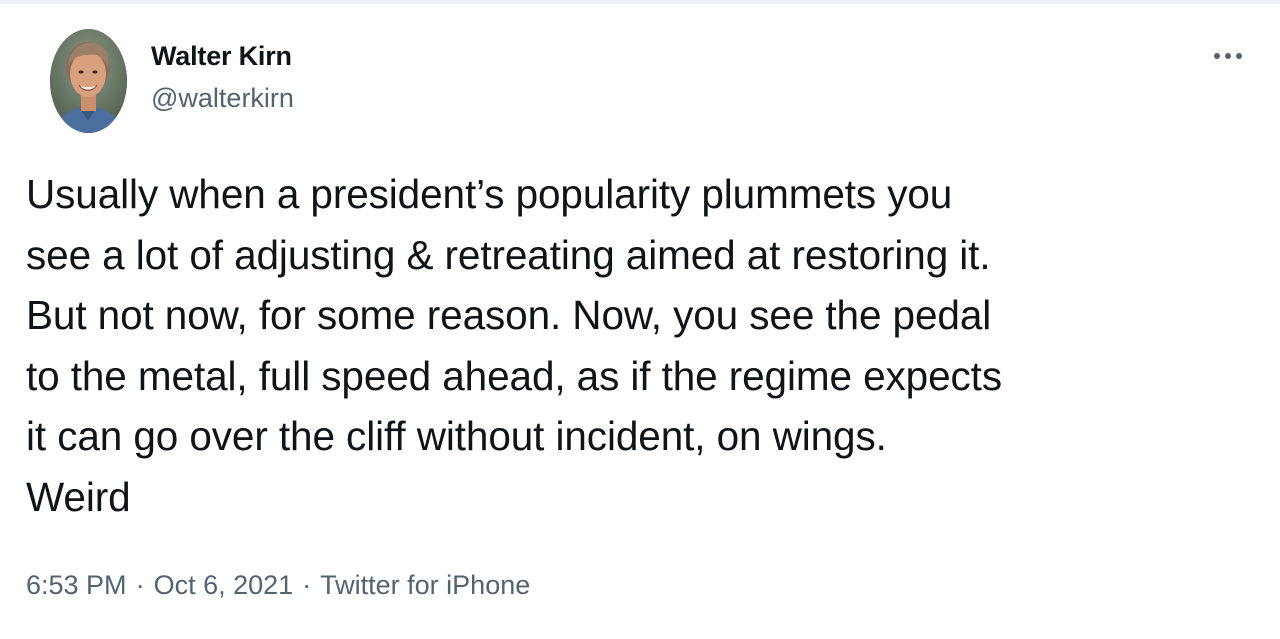 The width and height of the screenshot is (1280, 639). What do you see at coordinates (222, 56) in the screenshot?
I see `author-display-name: Walter Kirn` at bounding box center [222, 56].